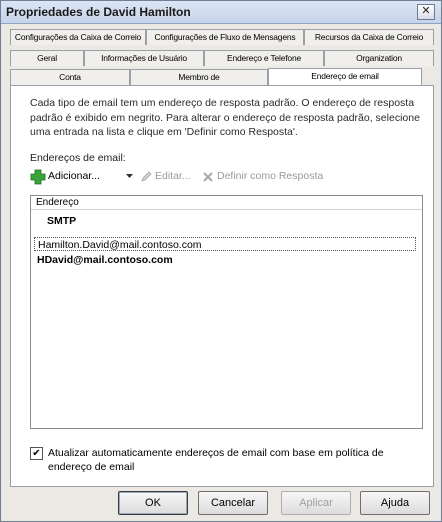 The height and width of the screenshot is (522, 442). Describe the element at coordinates (38, 177) in the screenshot. I see `add-plus-icon` at that location.